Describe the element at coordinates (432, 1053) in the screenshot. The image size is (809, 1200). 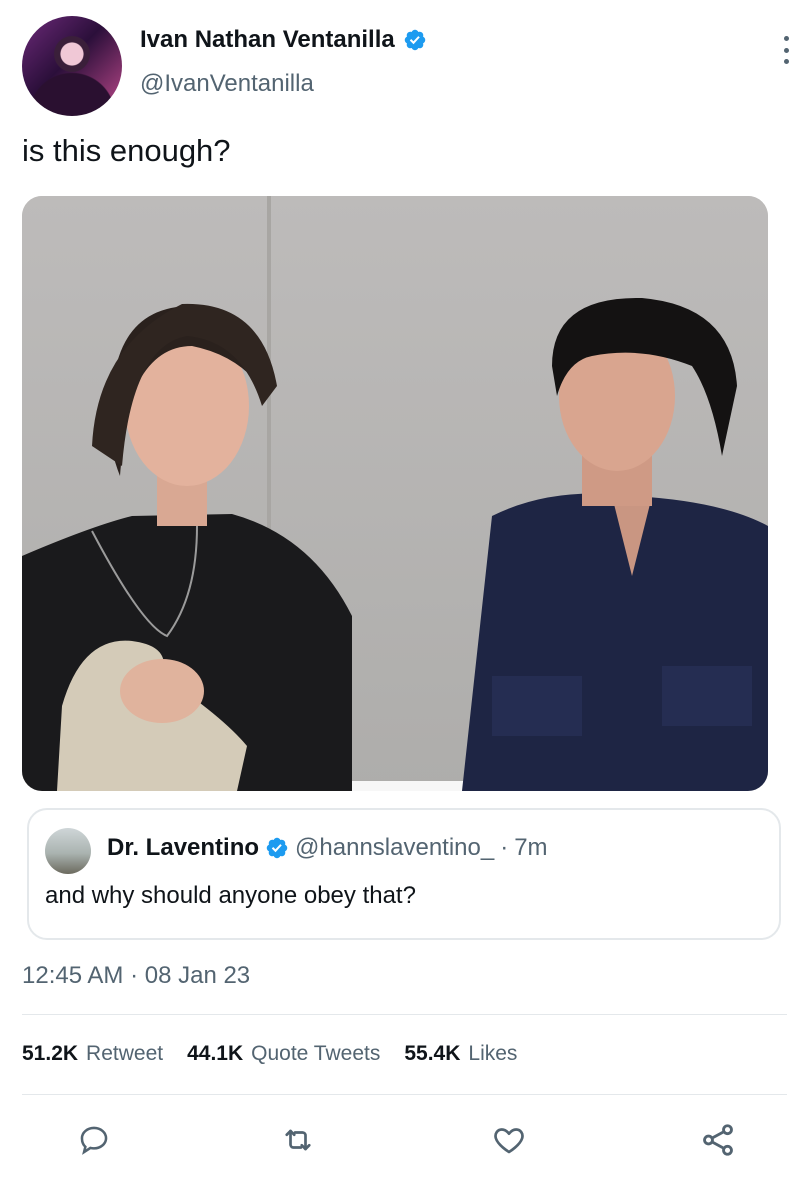
I see `like-count: 55.4K` at that location.